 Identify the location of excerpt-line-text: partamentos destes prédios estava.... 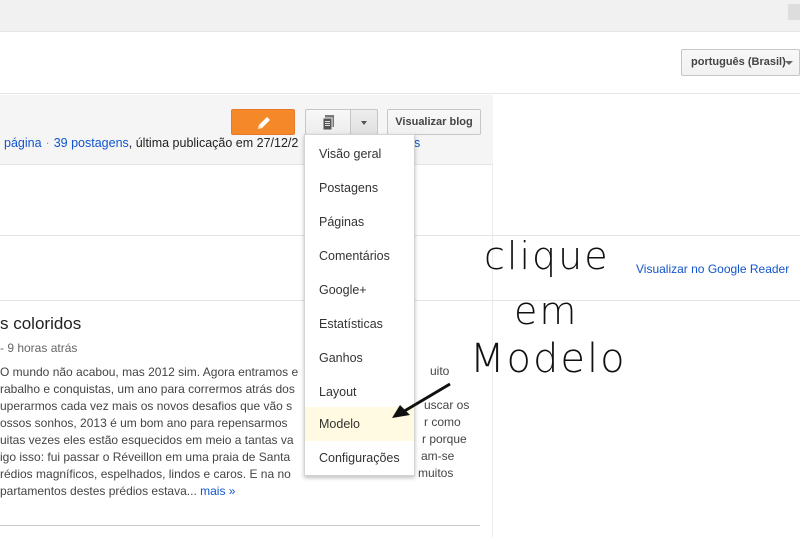
(98, 491).